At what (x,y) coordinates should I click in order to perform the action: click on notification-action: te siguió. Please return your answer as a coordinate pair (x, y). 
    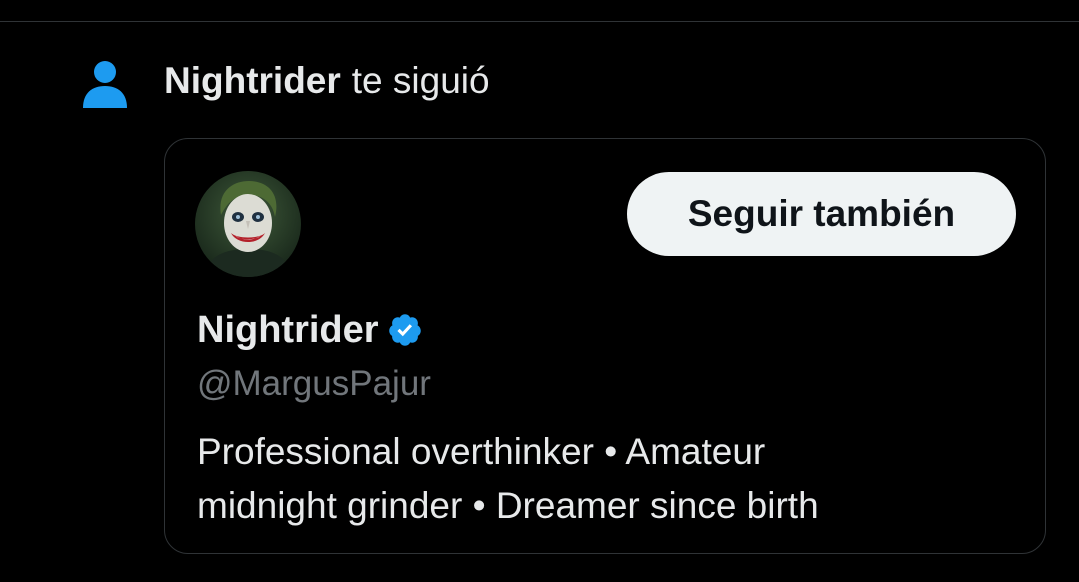
    Looking at the image, I should click on (420, 80).